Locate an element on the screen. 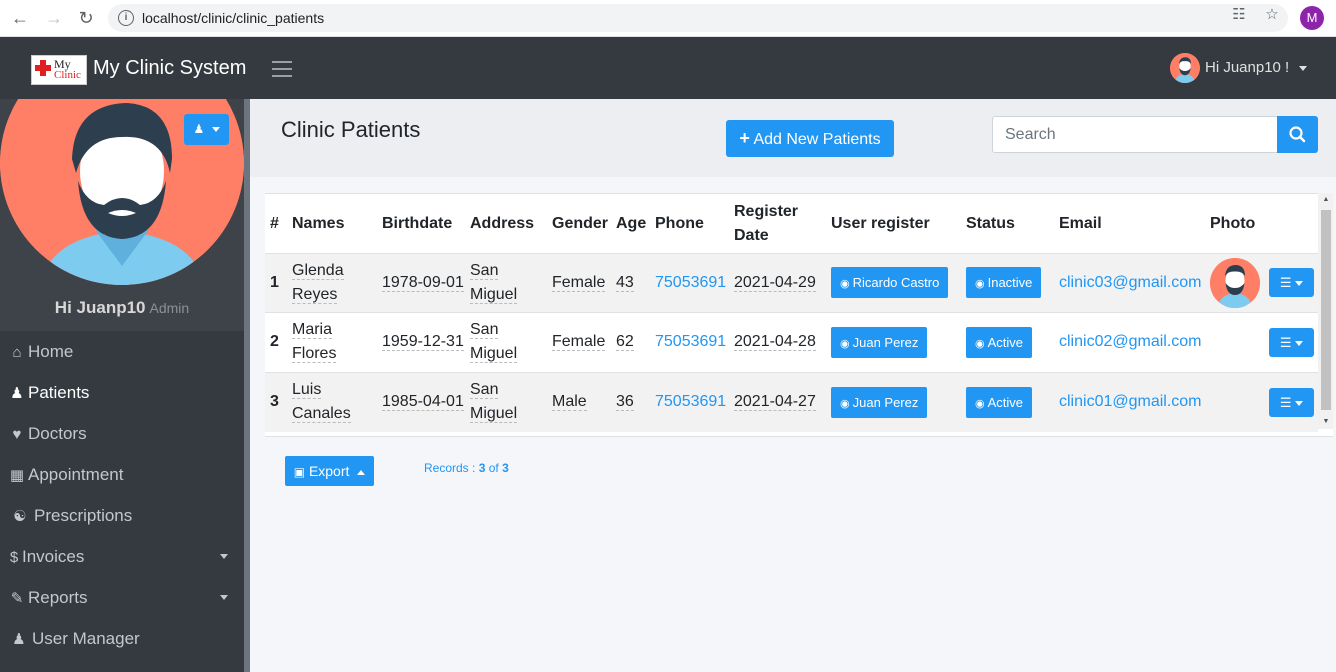  column-header: Birthdate is located at coordinates (423, 224).